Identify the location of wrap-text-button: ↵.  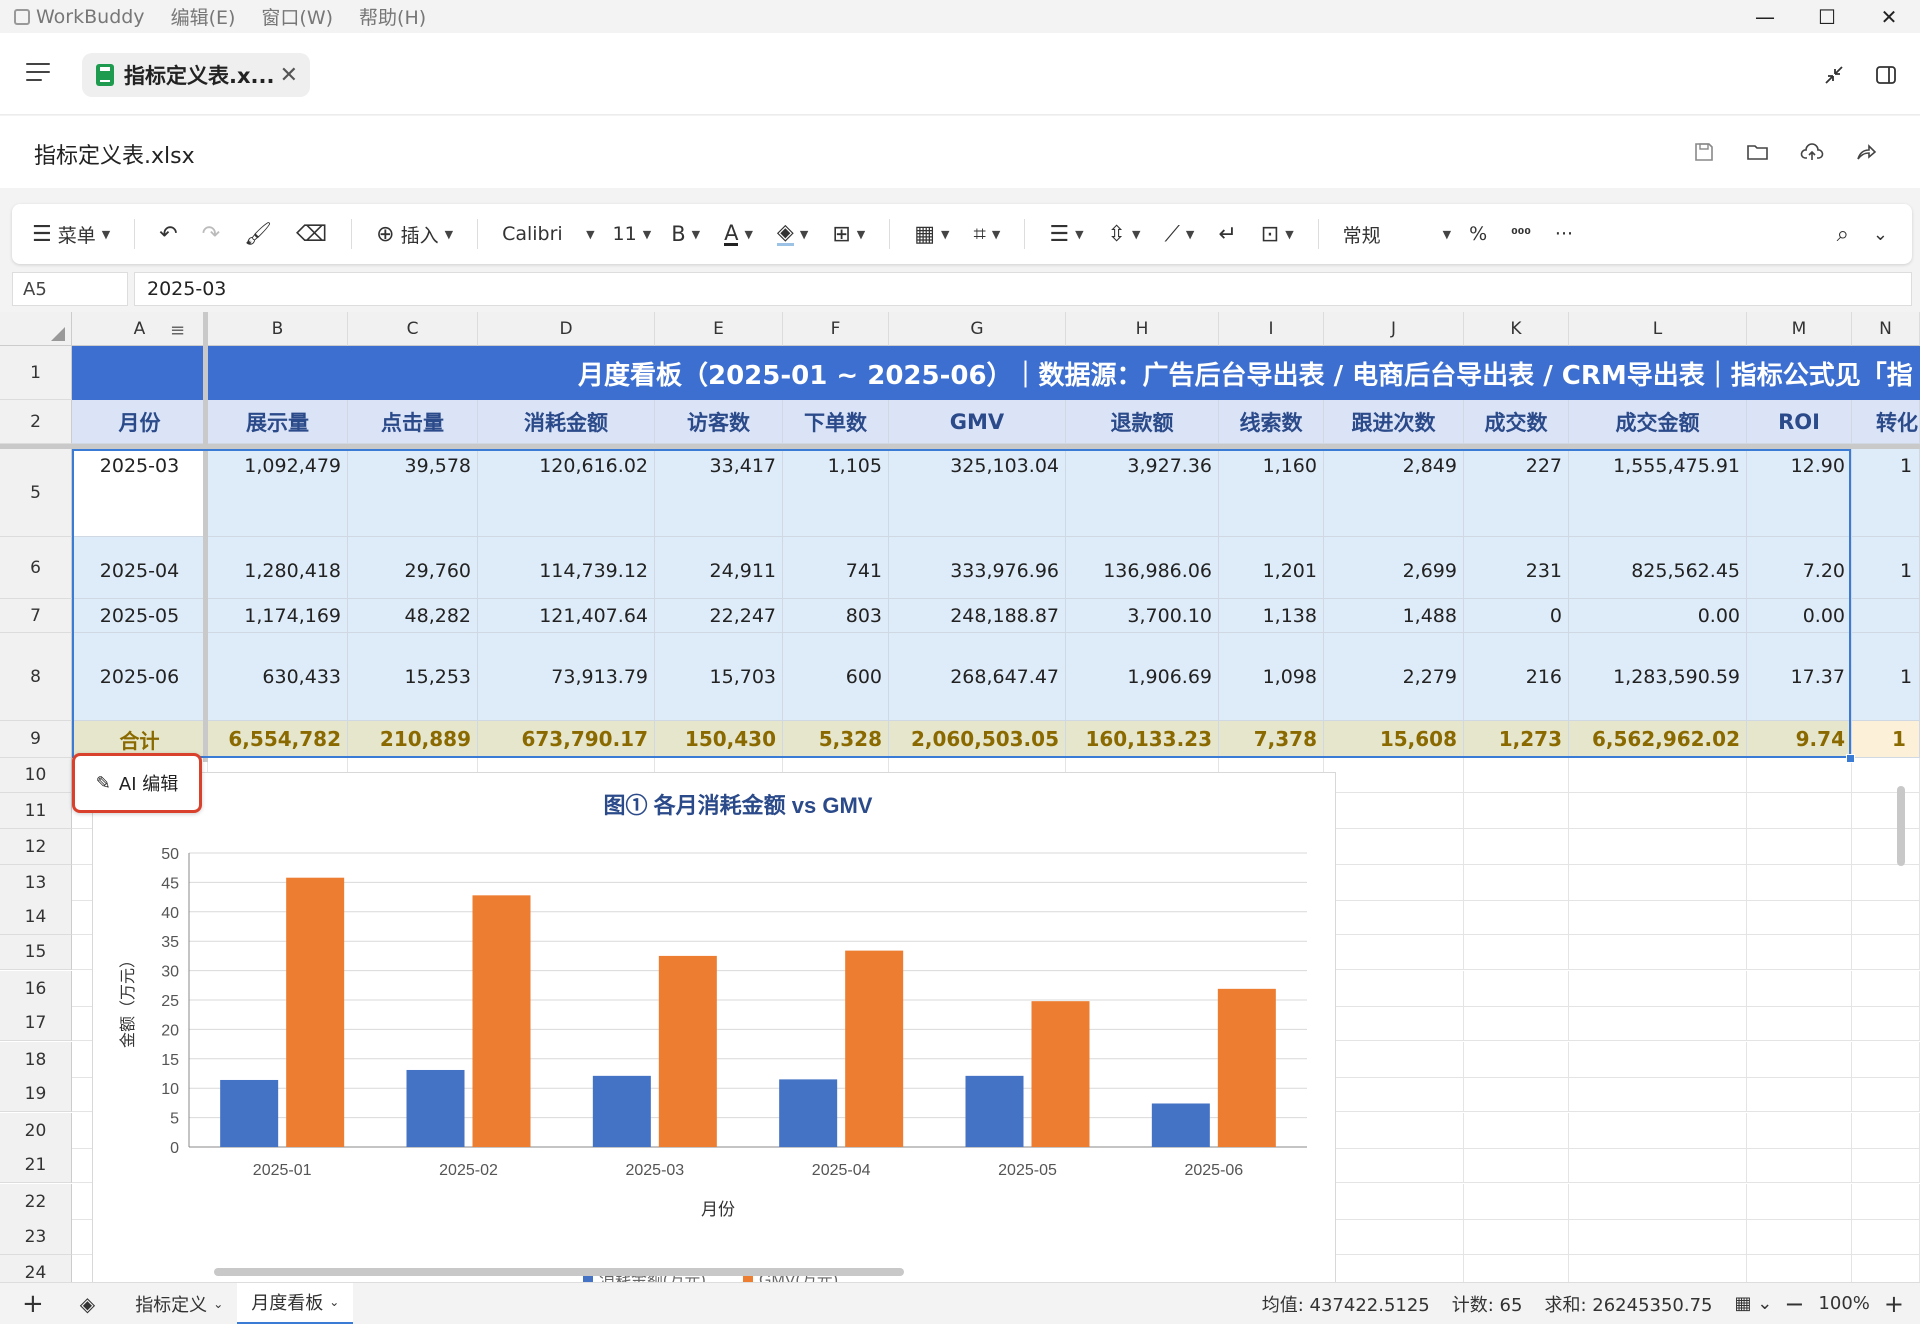
(1227, 234).